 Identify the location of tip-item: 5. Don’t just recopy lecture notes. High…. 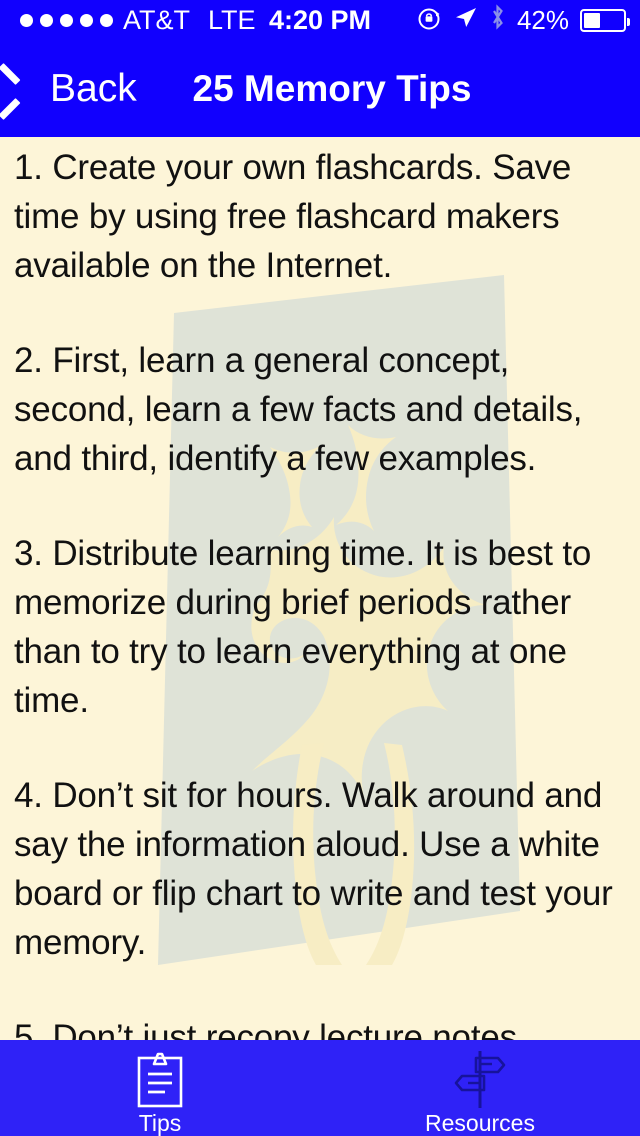
(270, 1029).